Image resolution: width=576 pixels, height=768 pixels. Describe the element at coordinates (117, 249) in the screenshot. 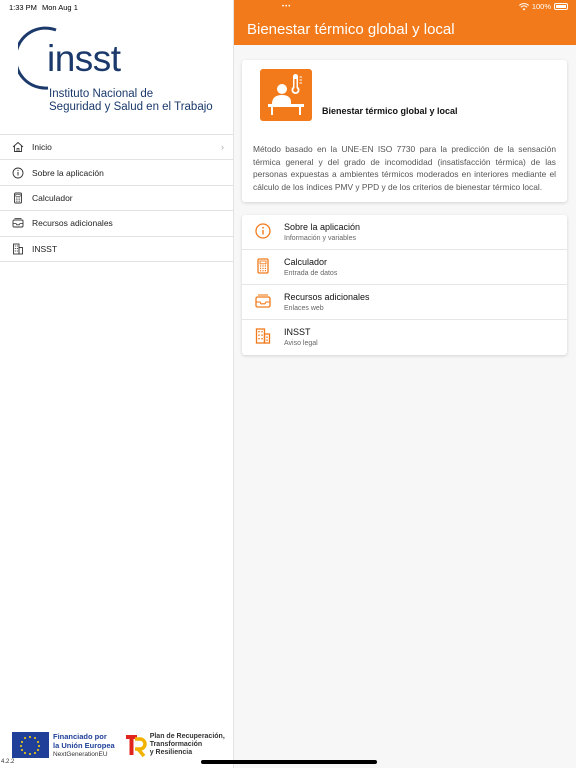

I see `sidebar-item-insst: INSST` at that location.